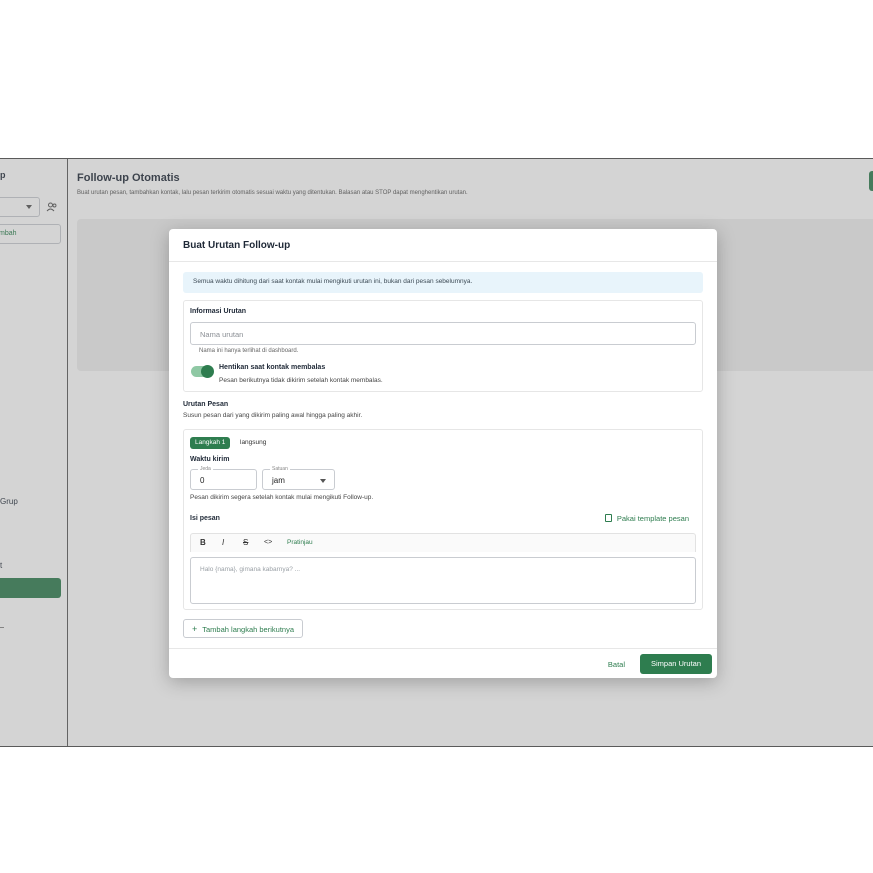 This screenshot has width=873, height=873. What do you see at coordinates (300, 542) in the screenshot?
I see `preview-button: Pratinjau` at bounding box center [300, 542].